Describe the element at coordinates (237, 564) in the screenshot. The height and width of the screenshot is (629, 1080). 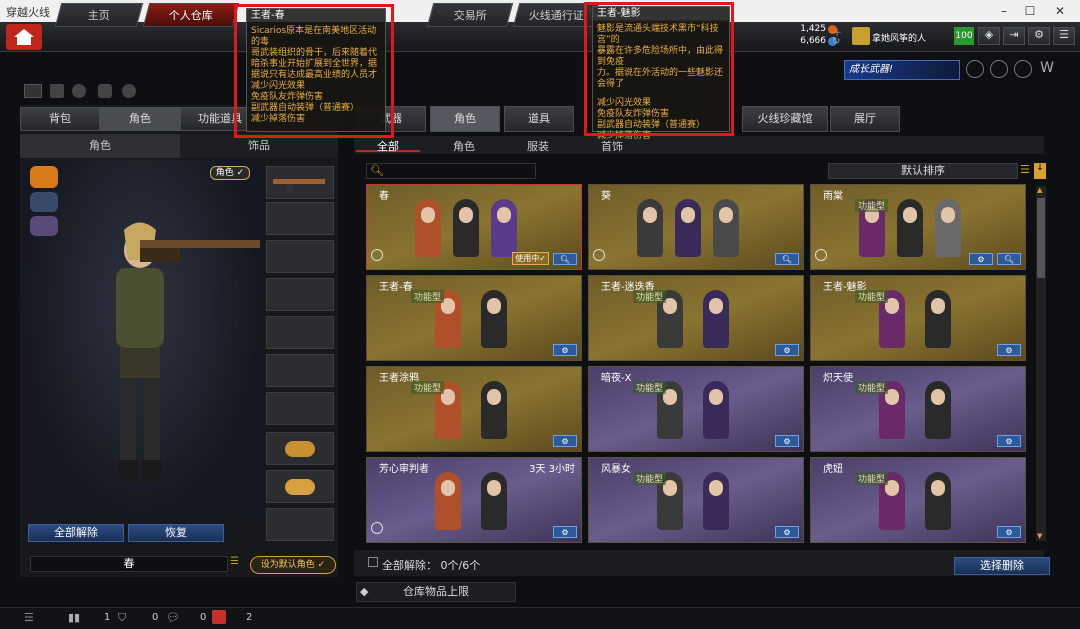
I see `list-icon: ☰` at that location.